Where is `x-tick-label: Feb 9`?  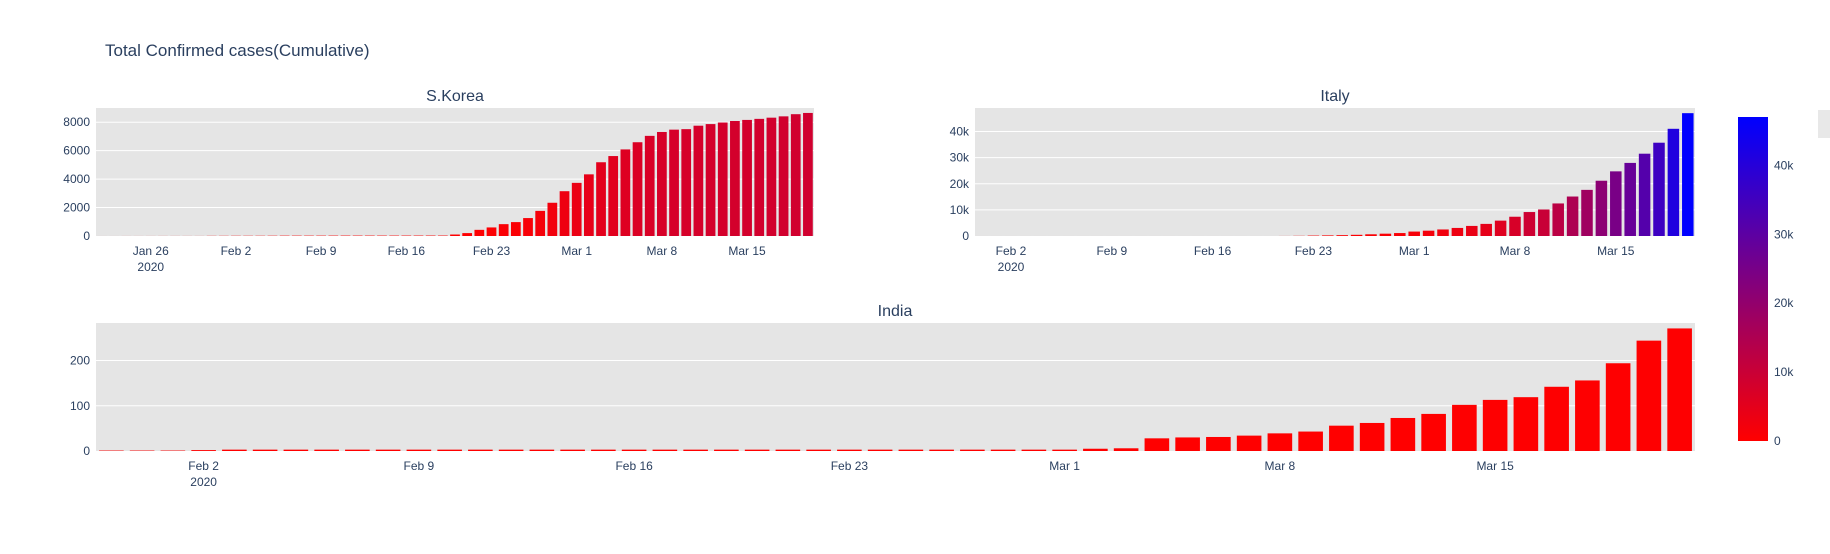
x-tick-label: Feb 9 is located at coordinates (321, 251).